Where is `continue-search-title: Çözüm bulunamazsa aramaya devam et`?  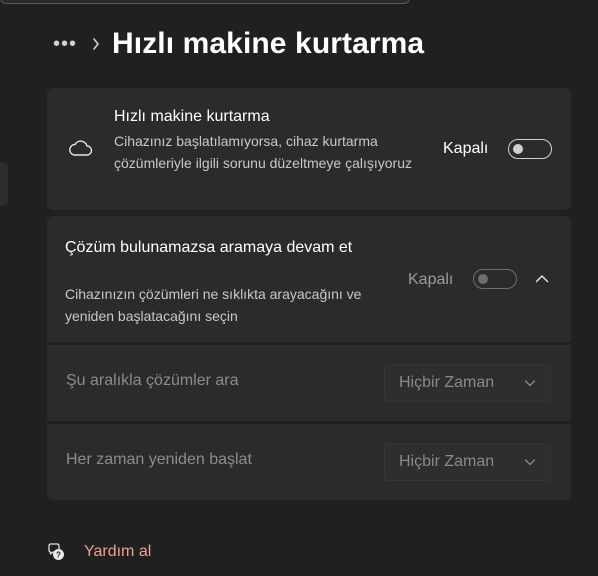 continue-search-title: Çözüm bulunamazsa aramaya devam et is located at coordinates (209, 247).